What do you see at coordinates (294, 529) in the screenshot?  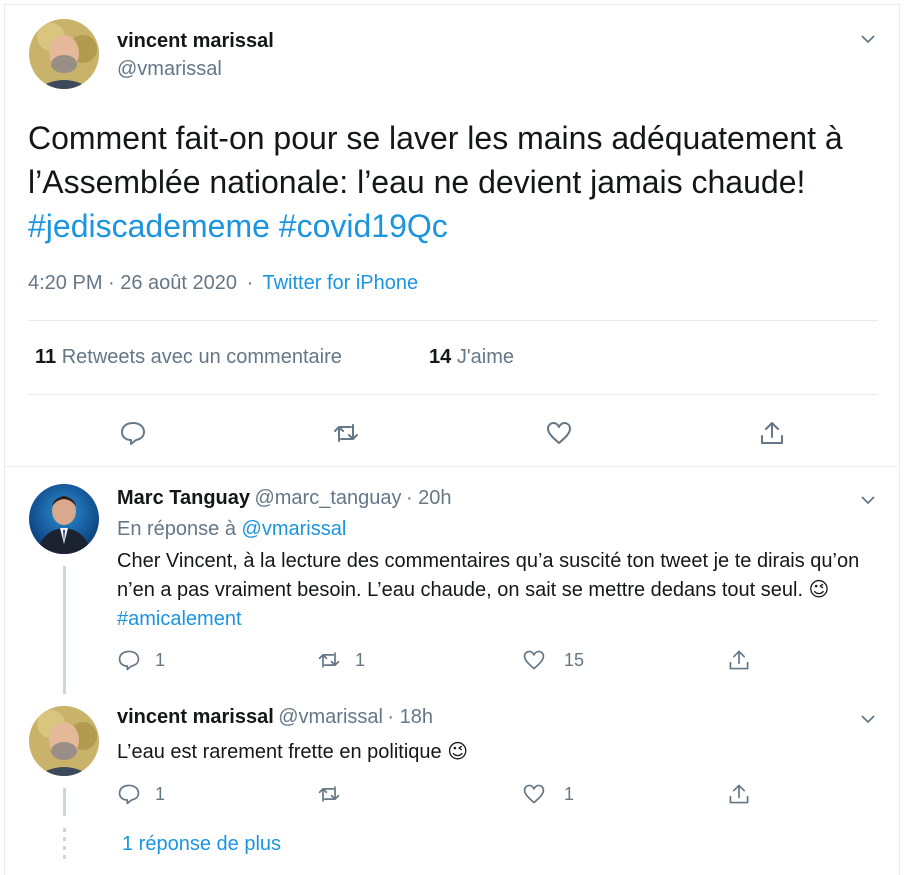 I see `replying-to-handle: @vmarissal` at bounding box center [294, 529].